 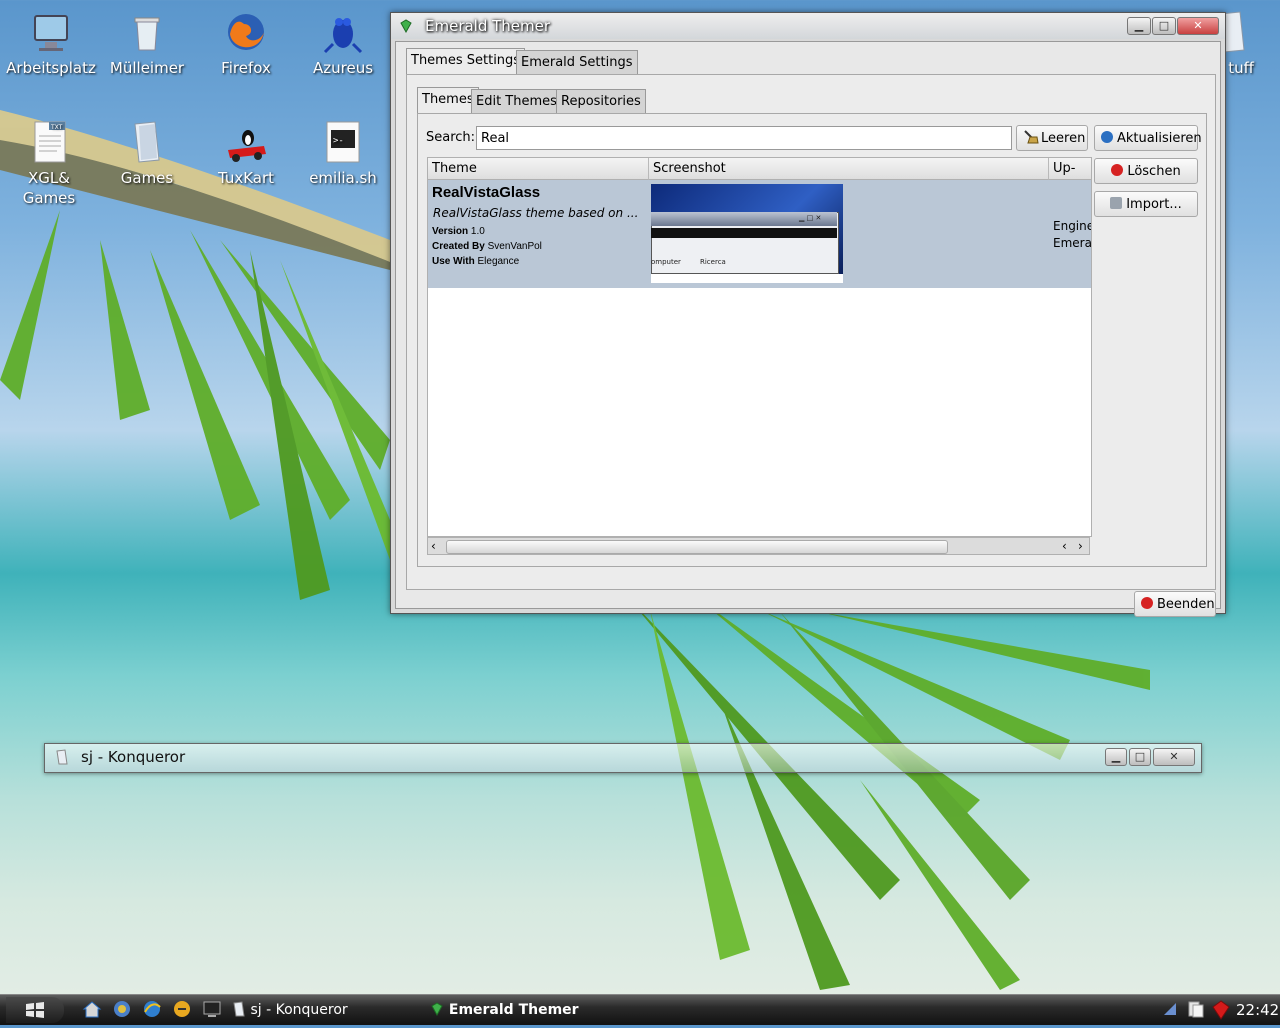 I want to click on task-konqueror: sj - Konqueror, so click(x=327, y=1010).